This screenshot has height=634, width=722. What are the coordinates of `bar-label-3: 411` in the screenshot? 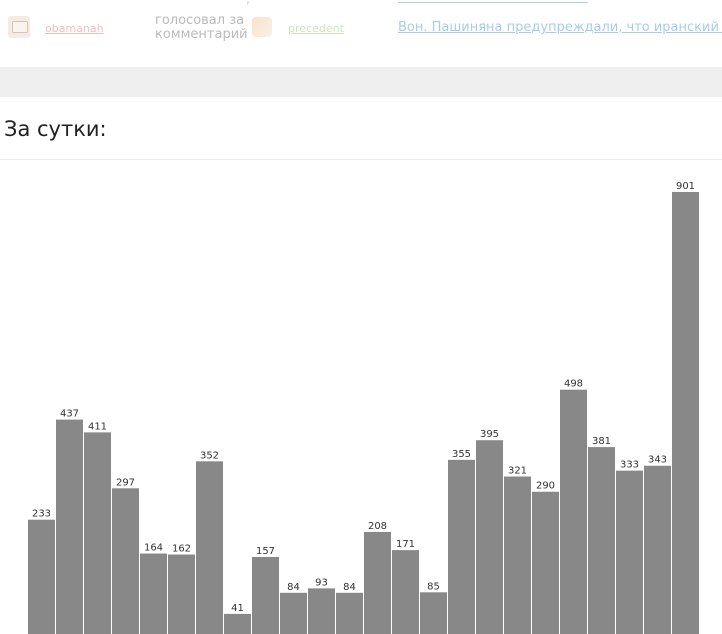 It's located at (97, 426).